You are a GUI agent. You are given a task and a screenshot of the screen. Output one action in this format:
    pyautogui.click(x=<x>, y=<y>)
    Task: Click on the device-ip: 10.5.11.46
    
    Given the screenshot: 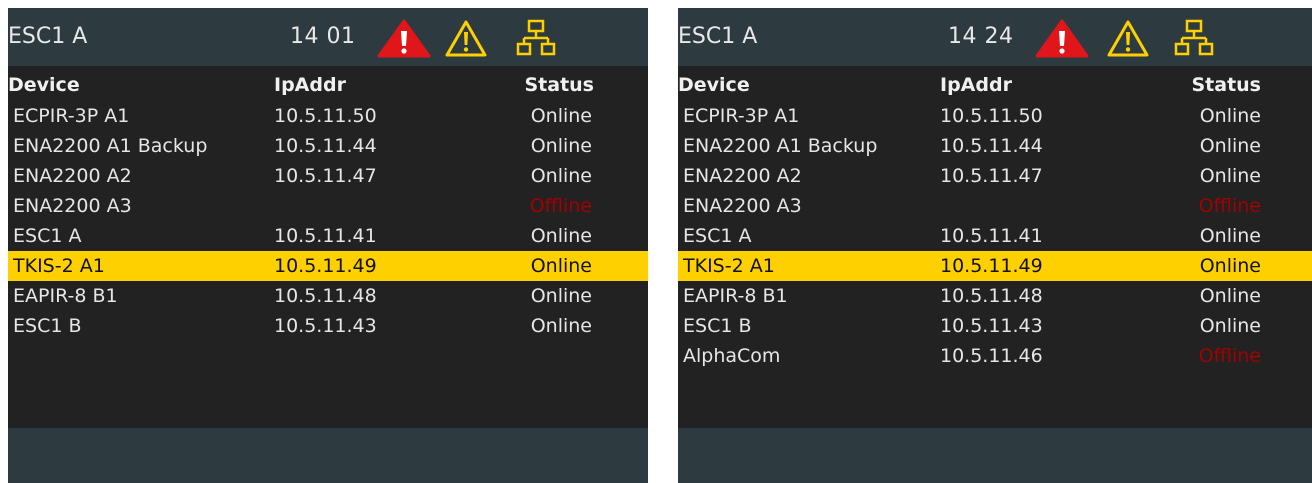 What is the action you would take?
    pyautogui.click(x=991, y=356)
    